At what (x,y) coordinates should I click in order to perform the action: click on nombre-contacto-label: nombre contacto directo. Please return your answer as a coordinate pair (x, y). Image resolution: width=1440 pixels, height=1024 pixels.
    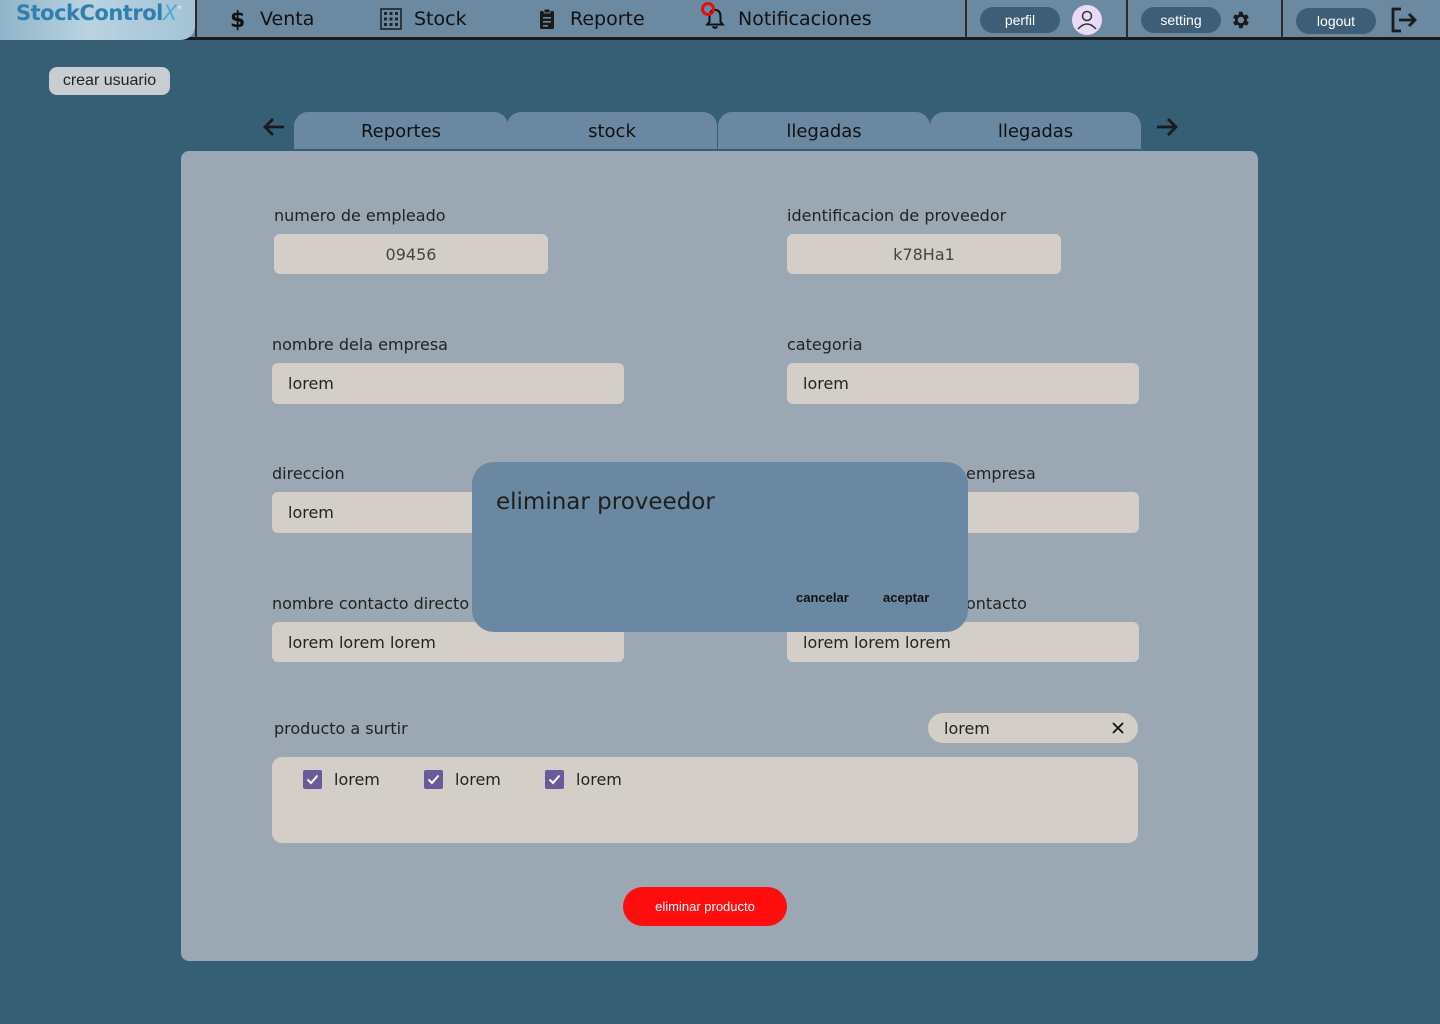
    Looking at the image, I should click on (371, 603).